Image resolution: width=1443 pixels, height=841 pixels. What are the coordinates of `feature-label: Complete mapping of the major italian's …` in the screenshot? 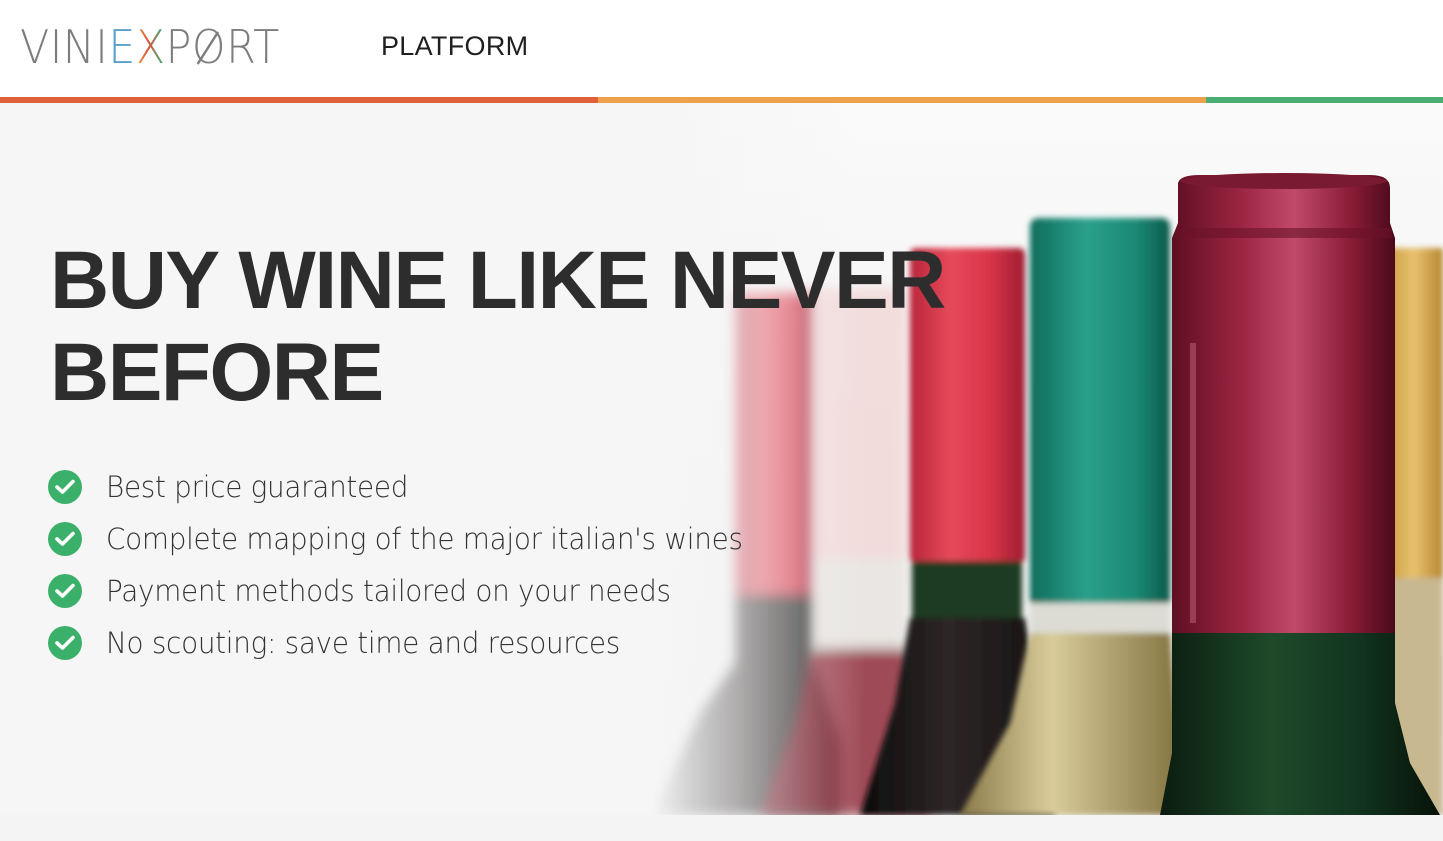 It's located at (424, 539).